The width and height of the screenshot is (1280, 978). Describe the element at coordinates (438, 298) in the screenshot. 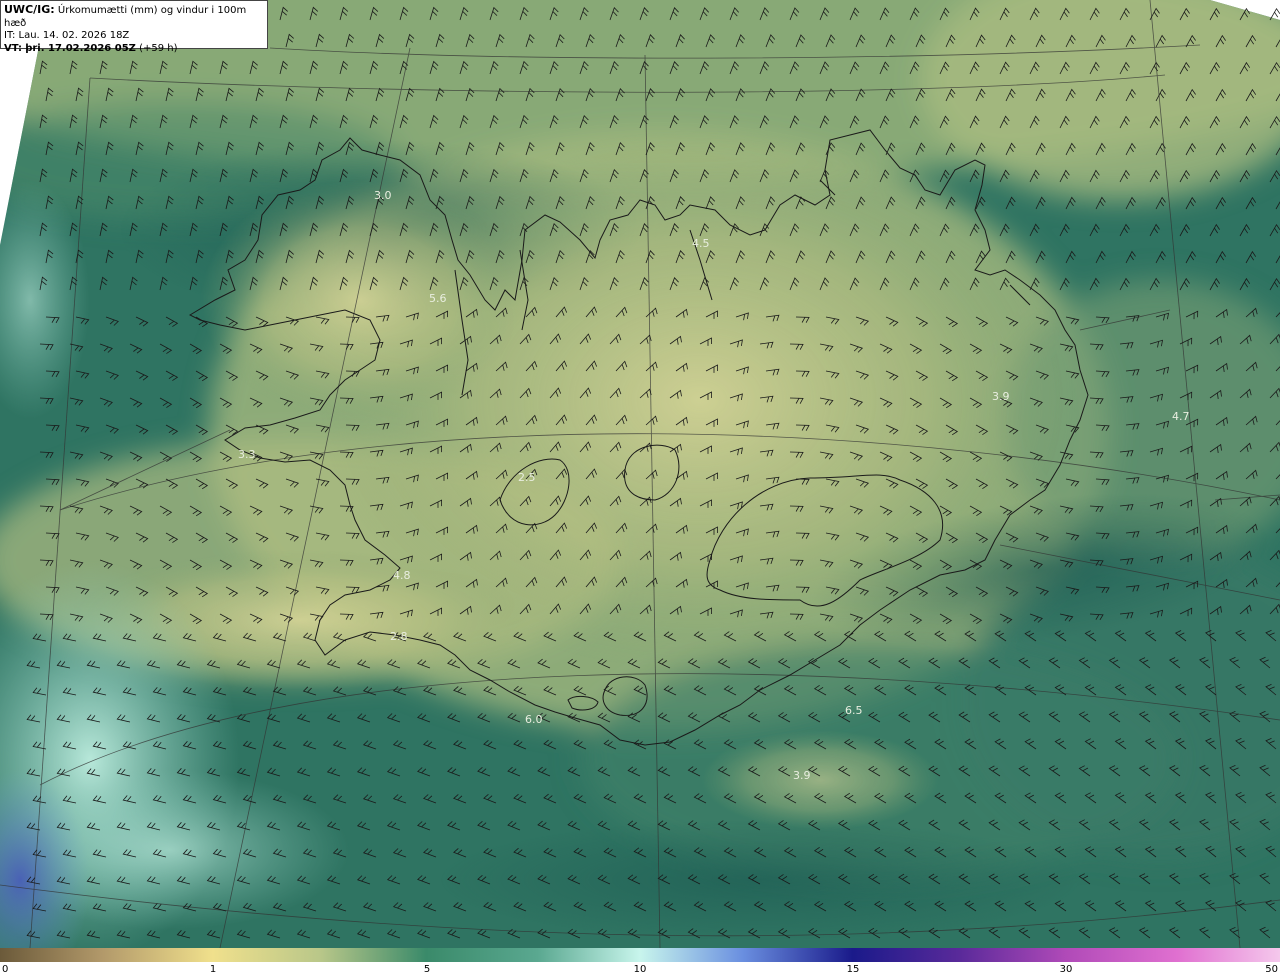

I see `value-label: 5.6` at that location.